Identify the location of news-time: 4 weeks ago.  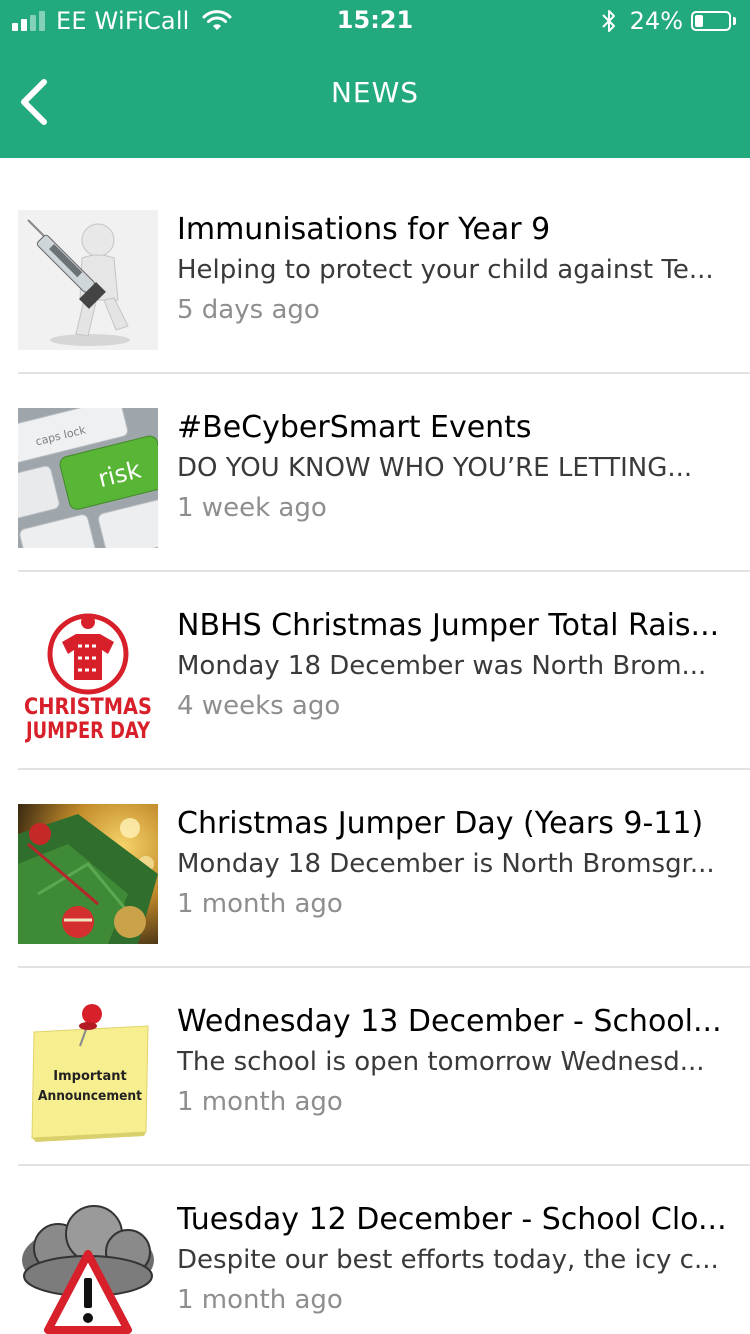
(259, 706).